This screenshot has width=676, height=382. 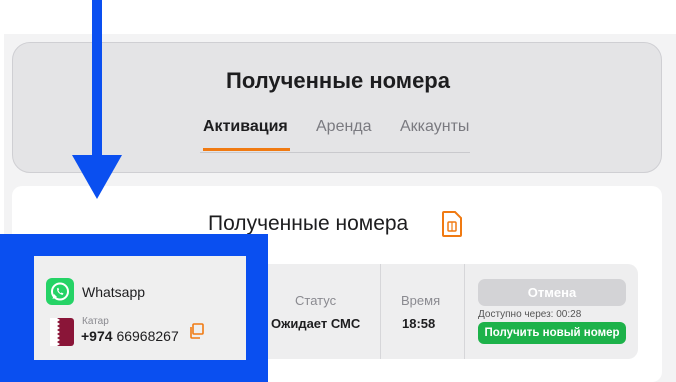 I want to click on whatsapp-icon, so click(x=60, y=291).